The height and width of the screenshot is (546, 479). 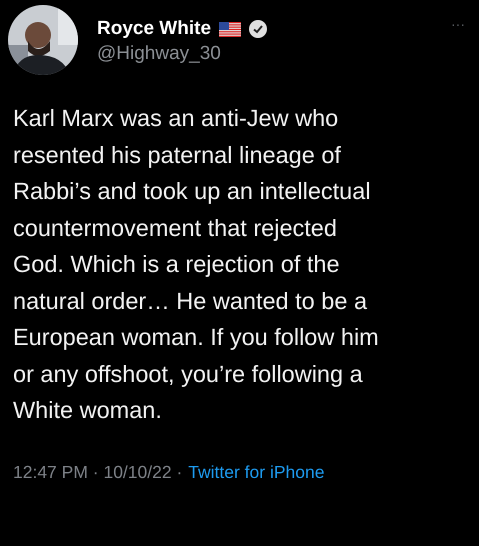 I want to click on author-handle: @Highway_30, so click(x=159, y=54).